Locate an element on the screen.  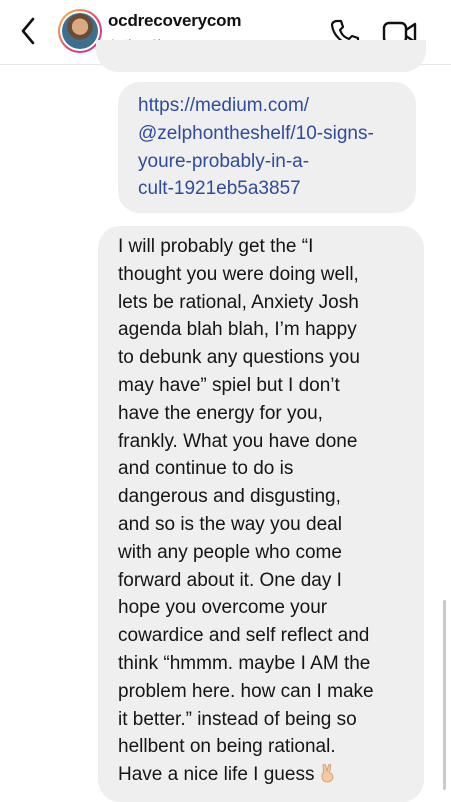
message-line: cowardice and self reflect and is located at coordinates (244, 636).